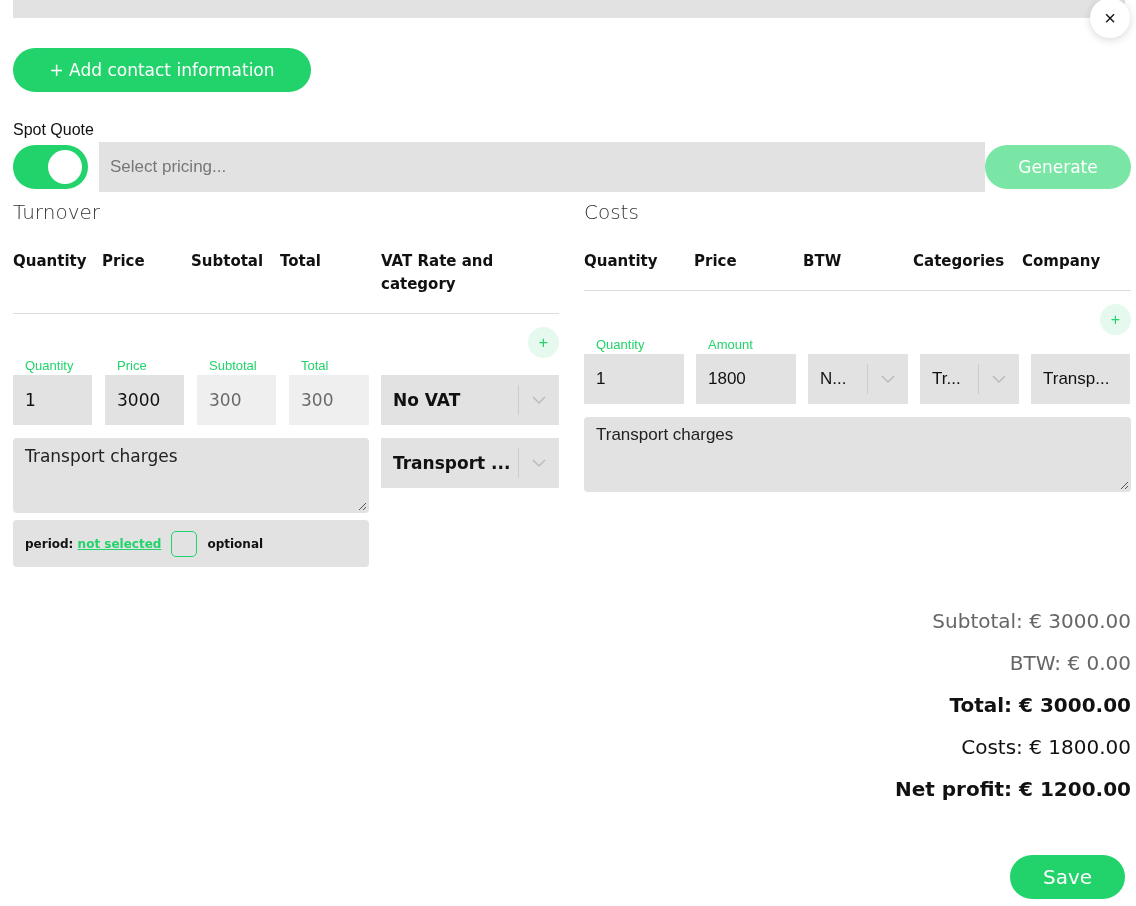 This screenshot has height=906, width=1136. What do you see at coordinates (52, 400) in the screenshot?
I see `number-field: 1` at bounding box center [52, 400].